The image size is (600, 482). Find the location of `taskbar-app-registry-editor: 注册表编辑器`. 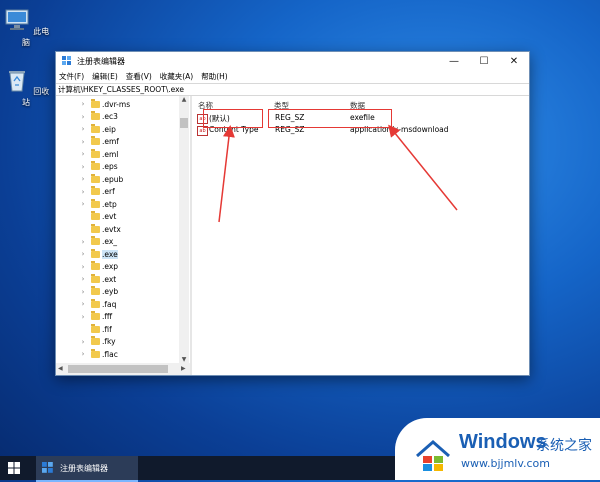

taskbar-app-registry-editor: 注册表编辑器 is located at coordinates (87, 469).